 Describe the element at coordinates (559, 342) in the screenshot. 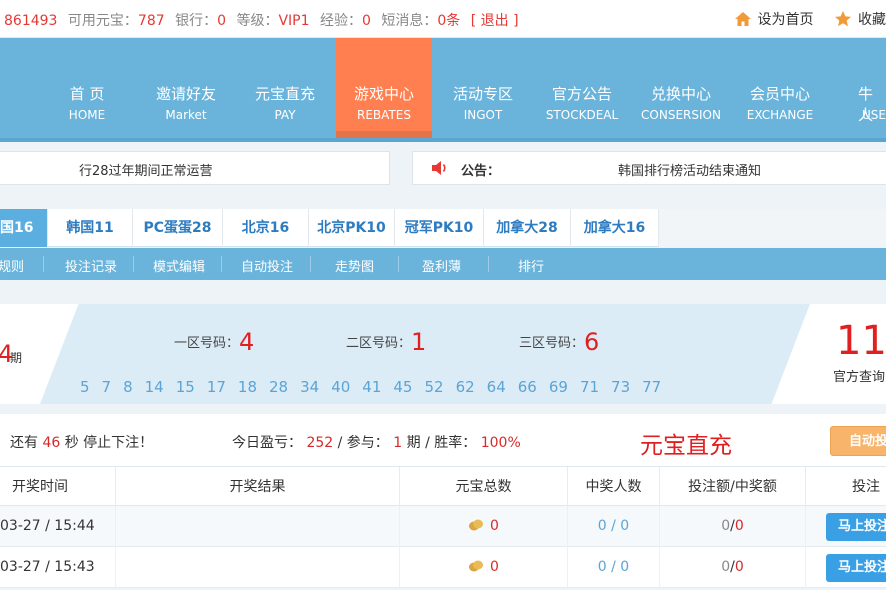

I see `zone3: 三区号码：6` at that location.